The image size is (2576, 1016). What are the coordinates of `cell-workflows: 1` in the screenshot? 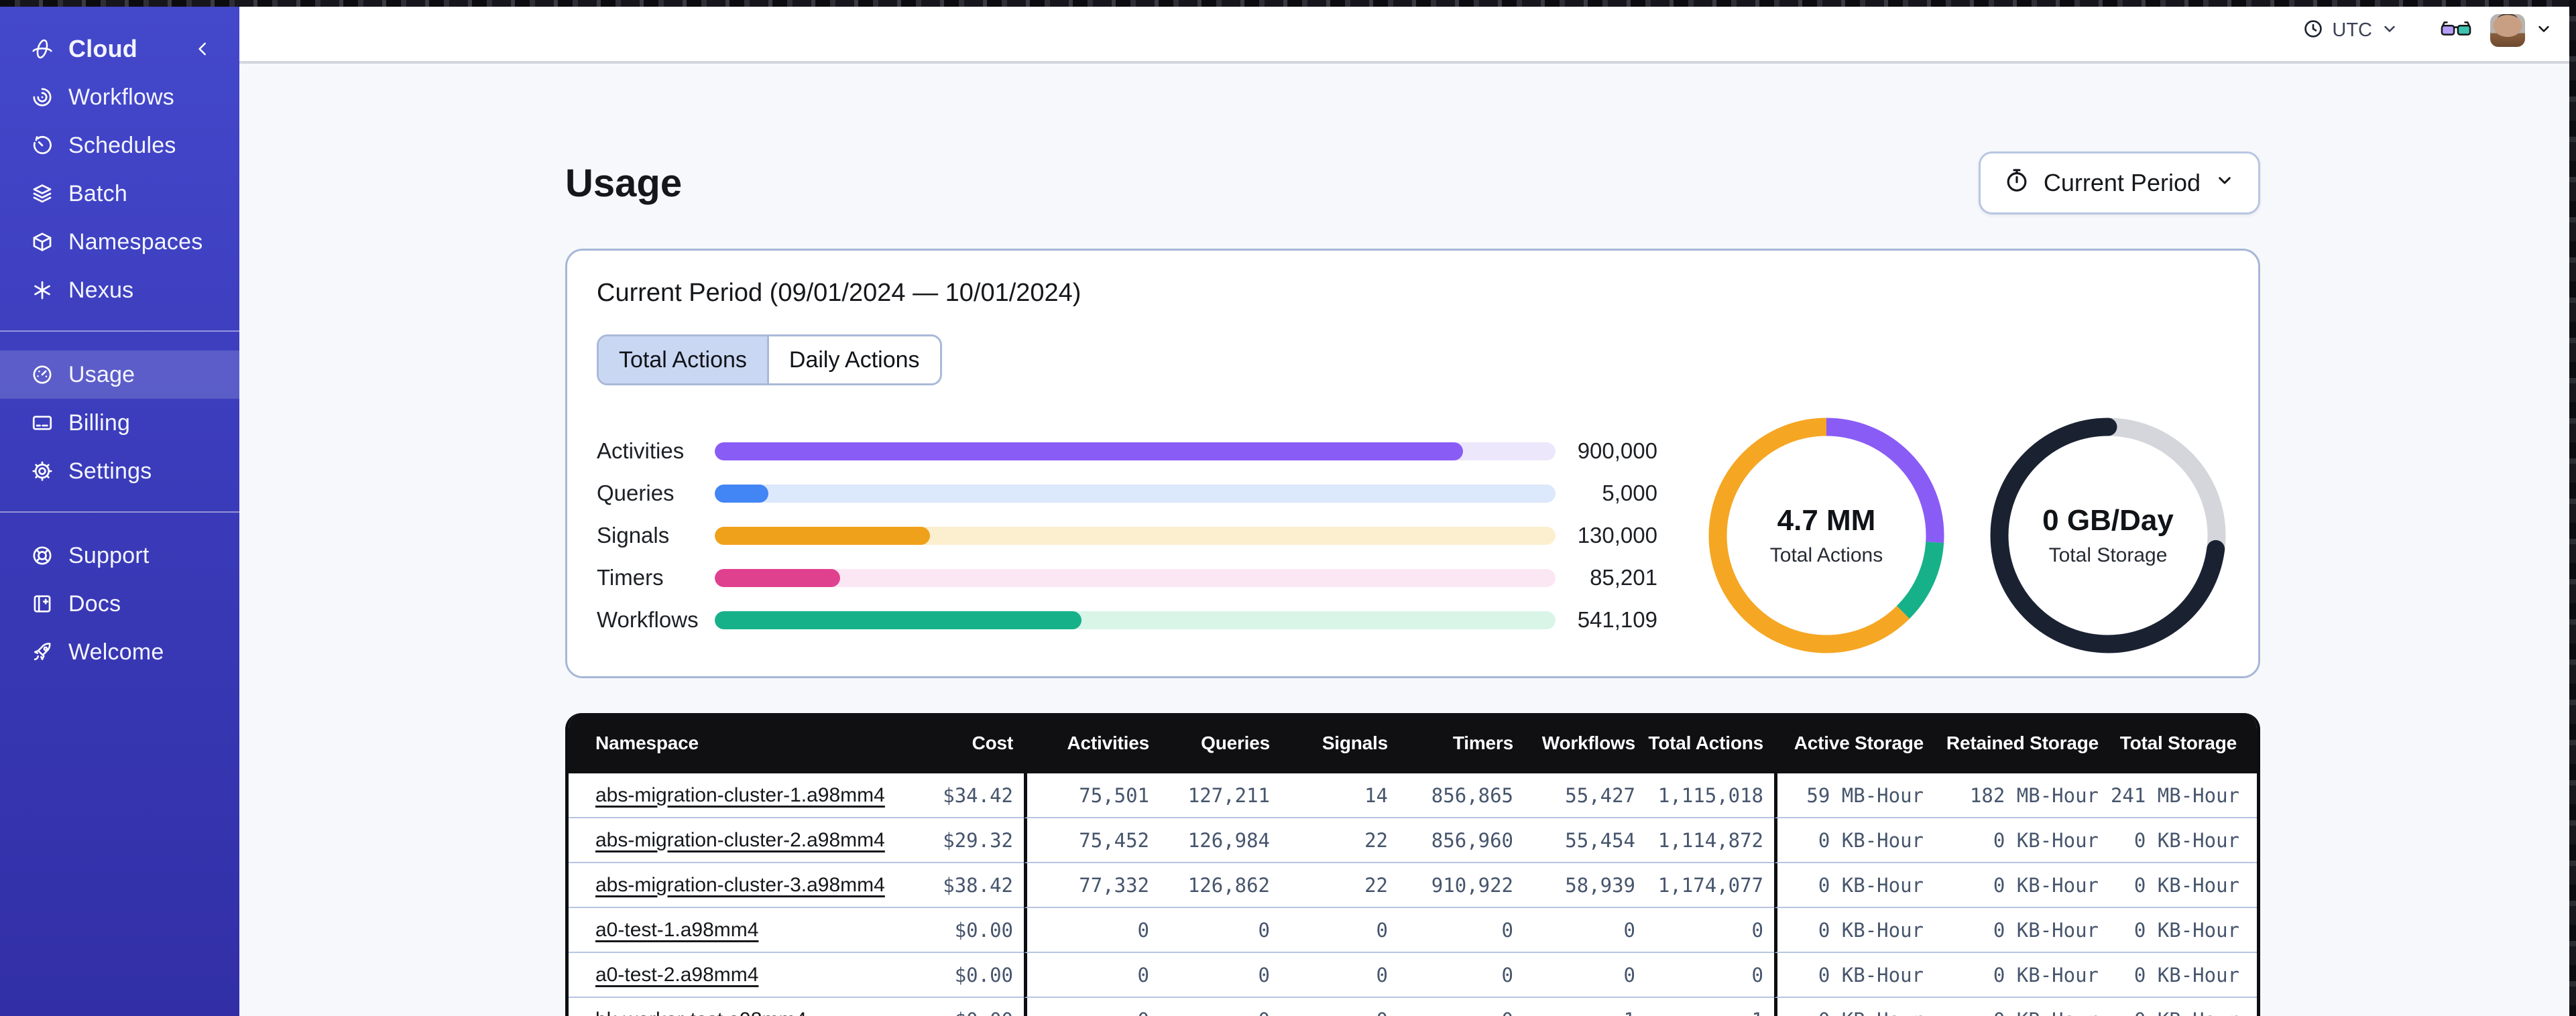 It's located at (1585, 1007).